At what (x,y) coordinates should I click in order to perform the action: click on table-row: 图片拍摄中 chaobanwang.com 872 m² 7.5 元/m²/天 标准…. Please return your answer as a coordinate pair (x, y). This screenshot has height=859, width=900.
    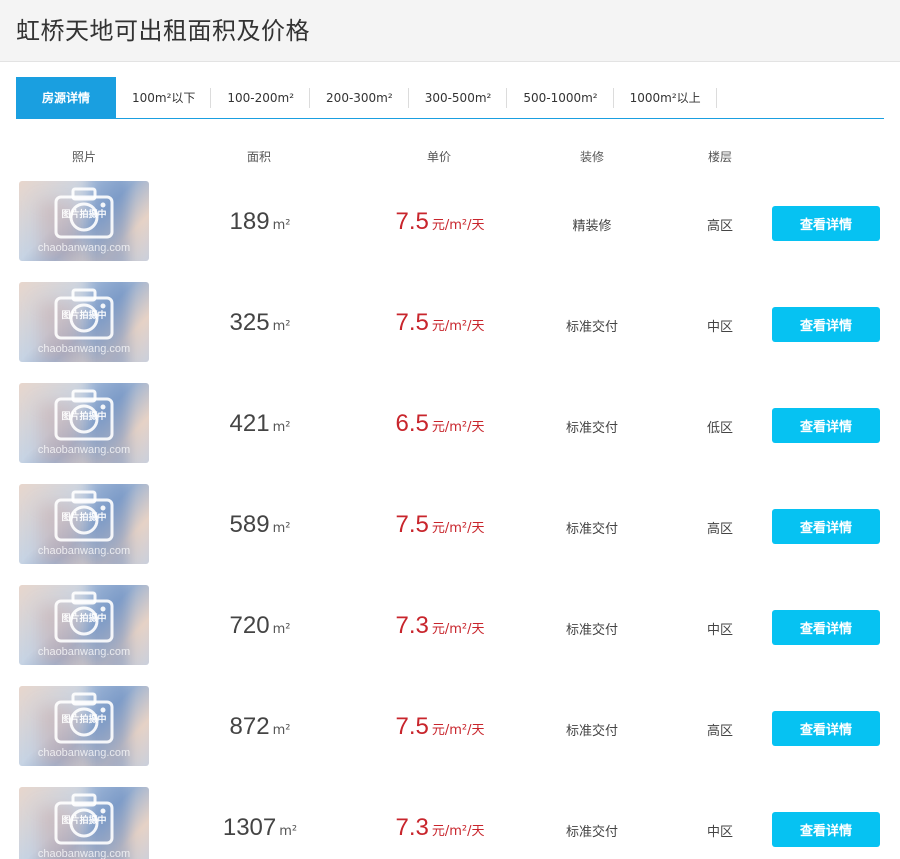
    Looking at the image, I should click on (450, 736).